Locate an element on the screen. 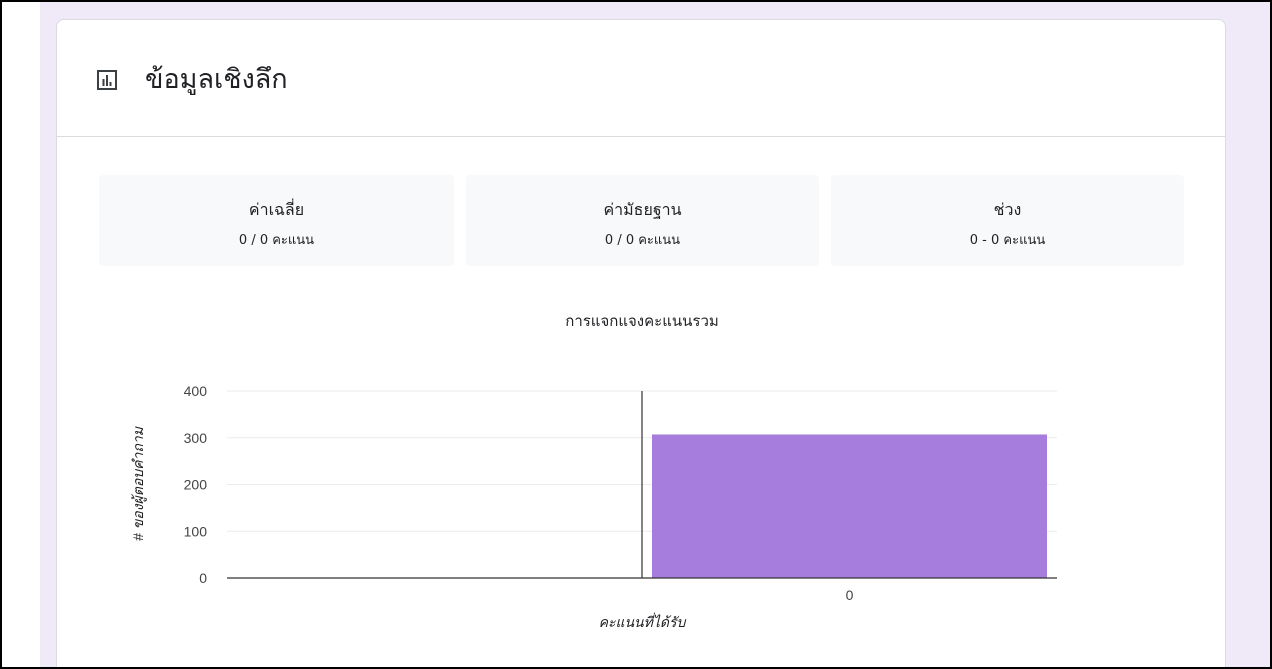 The image size is (1272, 669). x-tick-label: 0 is located at coordinates (850, 595).